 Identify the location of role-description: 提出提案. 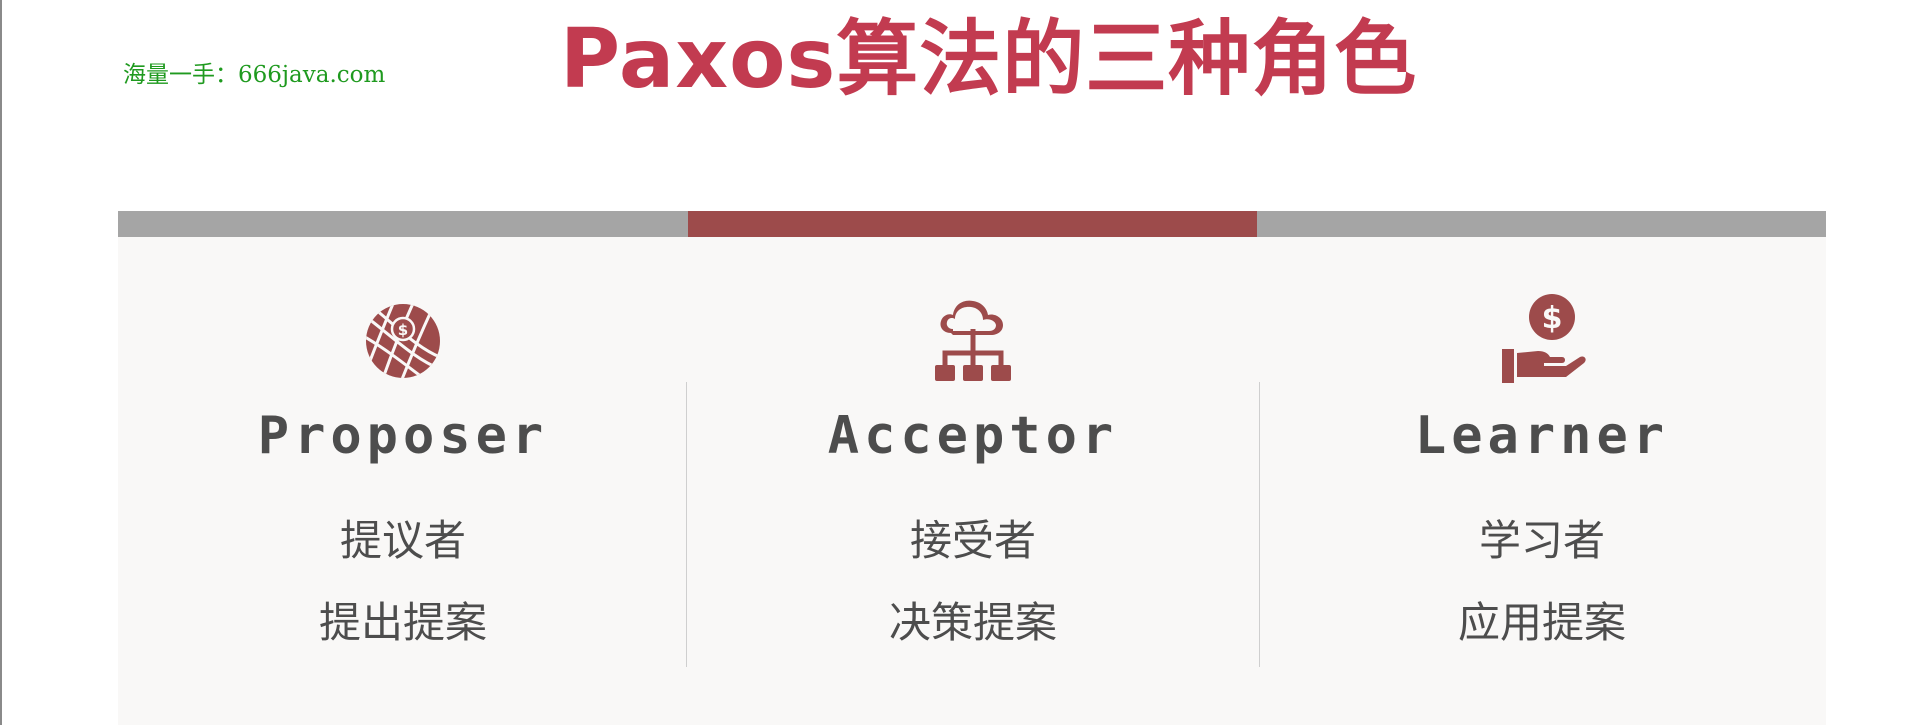
(402, 622).